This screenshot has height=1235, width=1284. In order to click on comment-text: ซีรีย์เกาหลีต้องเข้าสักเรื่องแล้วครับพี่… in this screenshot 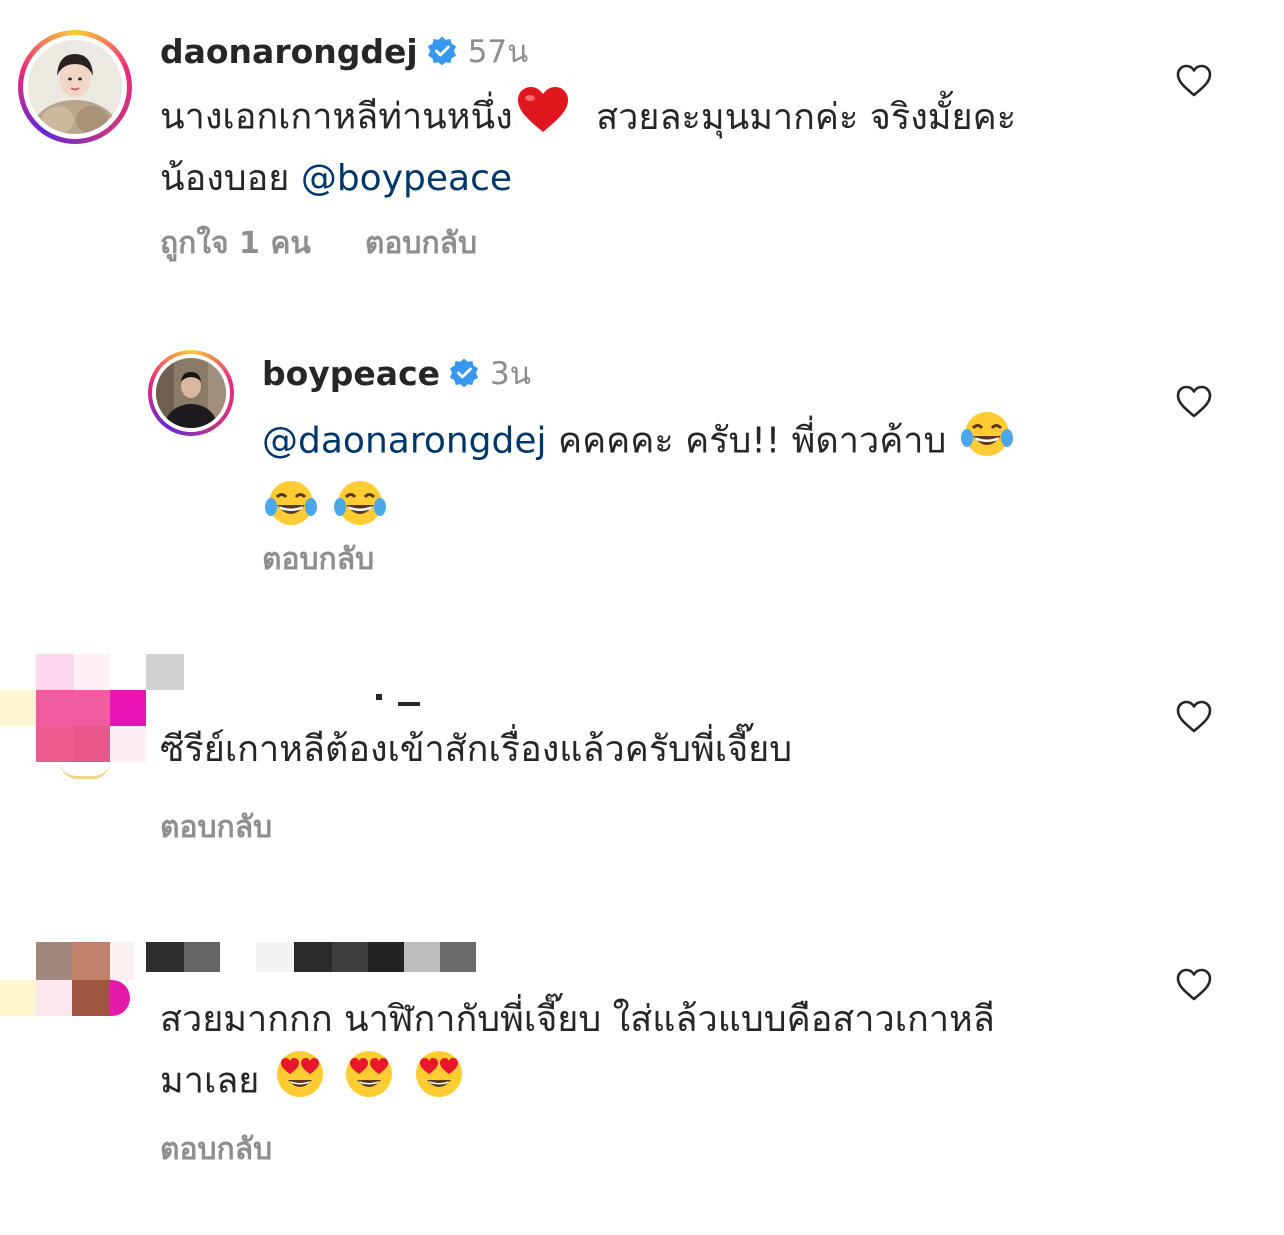, I will do `click(476, 749)`.